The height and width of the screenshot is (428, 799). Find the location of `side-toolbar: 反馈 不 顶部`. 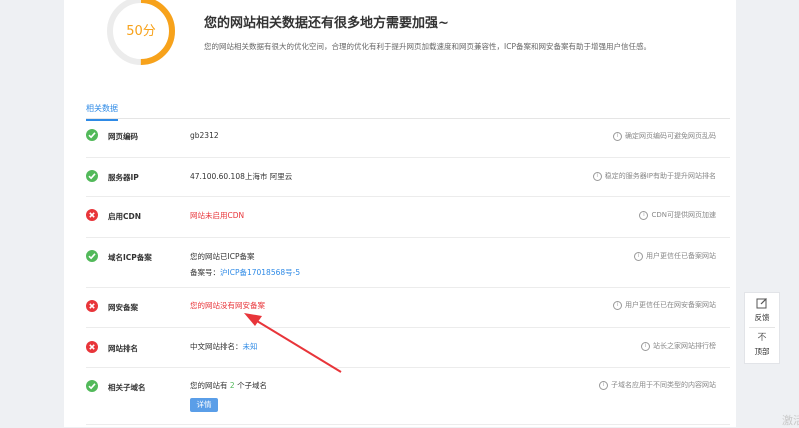

side-toolbar: 反馈 不 顶部 is located at coordinates (762, 328).